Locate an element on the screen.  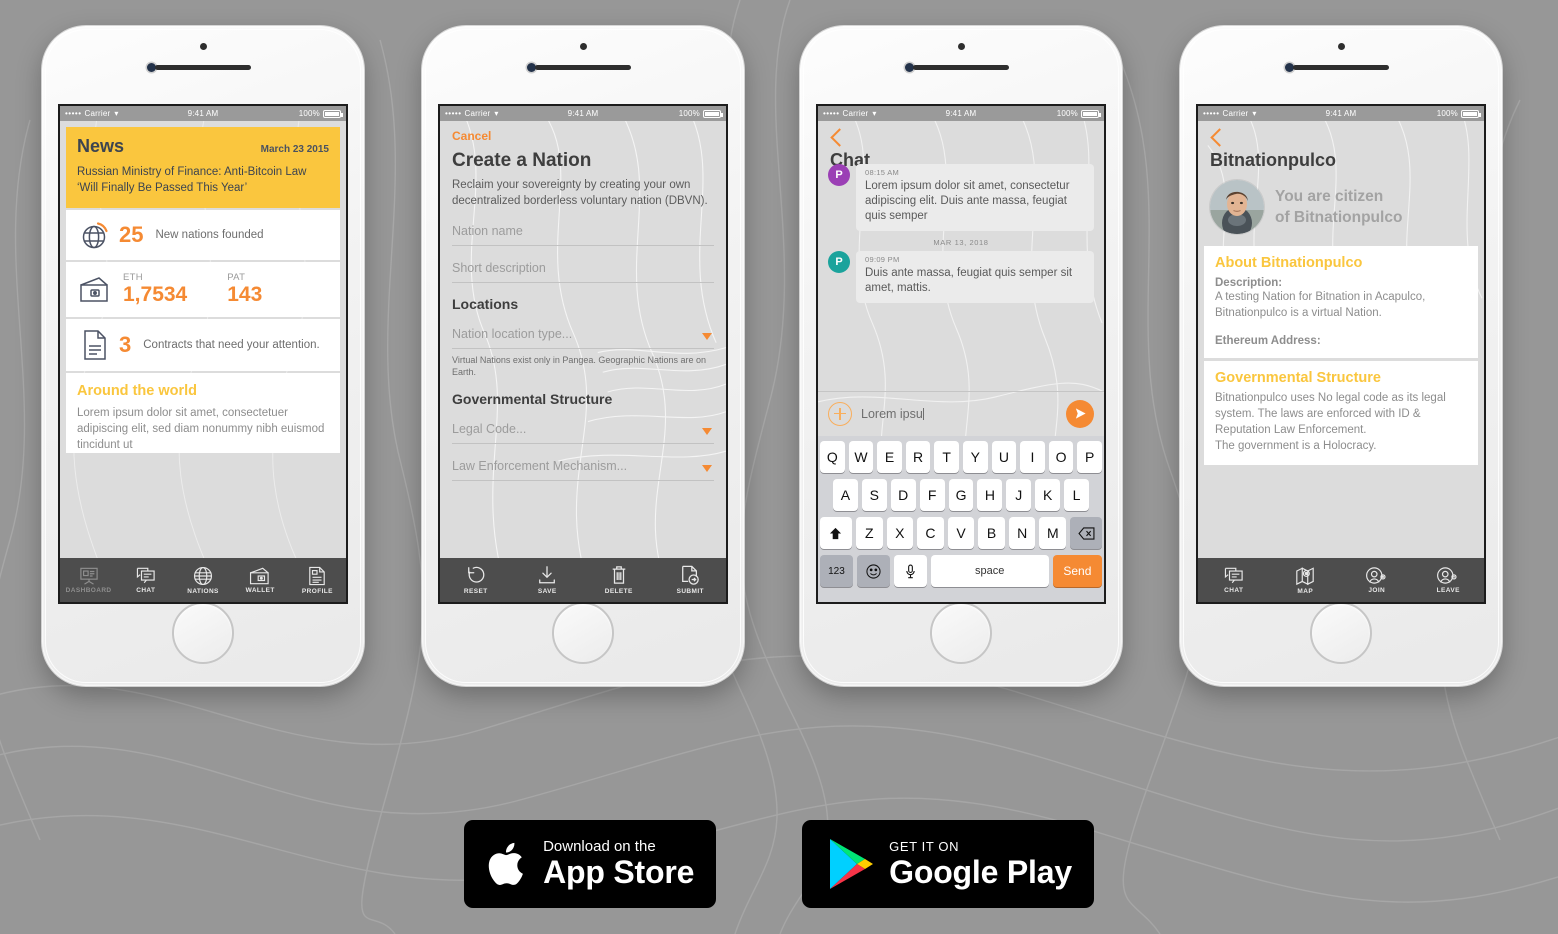
keyboard-row-4: 123 space Send is located at coordinates (961, 571).